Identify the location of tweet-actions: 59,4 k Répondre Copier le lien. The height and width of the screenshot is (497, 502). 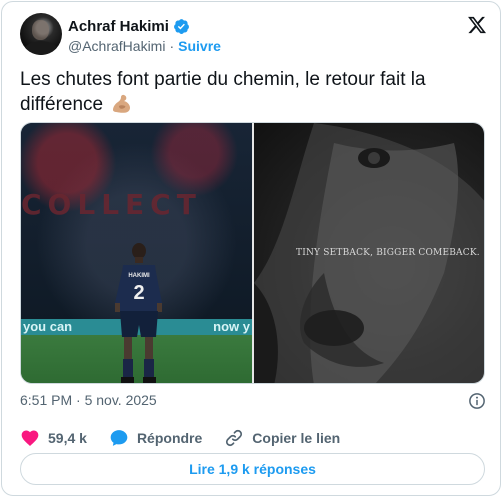
(253, 438).